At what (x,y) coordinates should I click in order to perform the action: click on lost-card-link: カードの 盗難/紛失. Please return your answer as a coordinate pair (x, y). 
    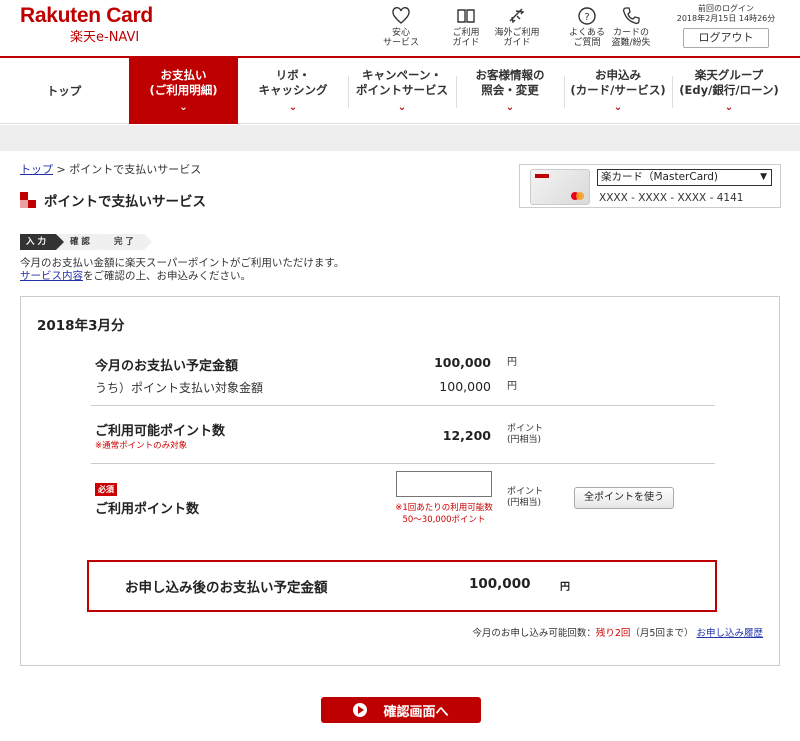
    Looking at the image, I should click on (631, 27).